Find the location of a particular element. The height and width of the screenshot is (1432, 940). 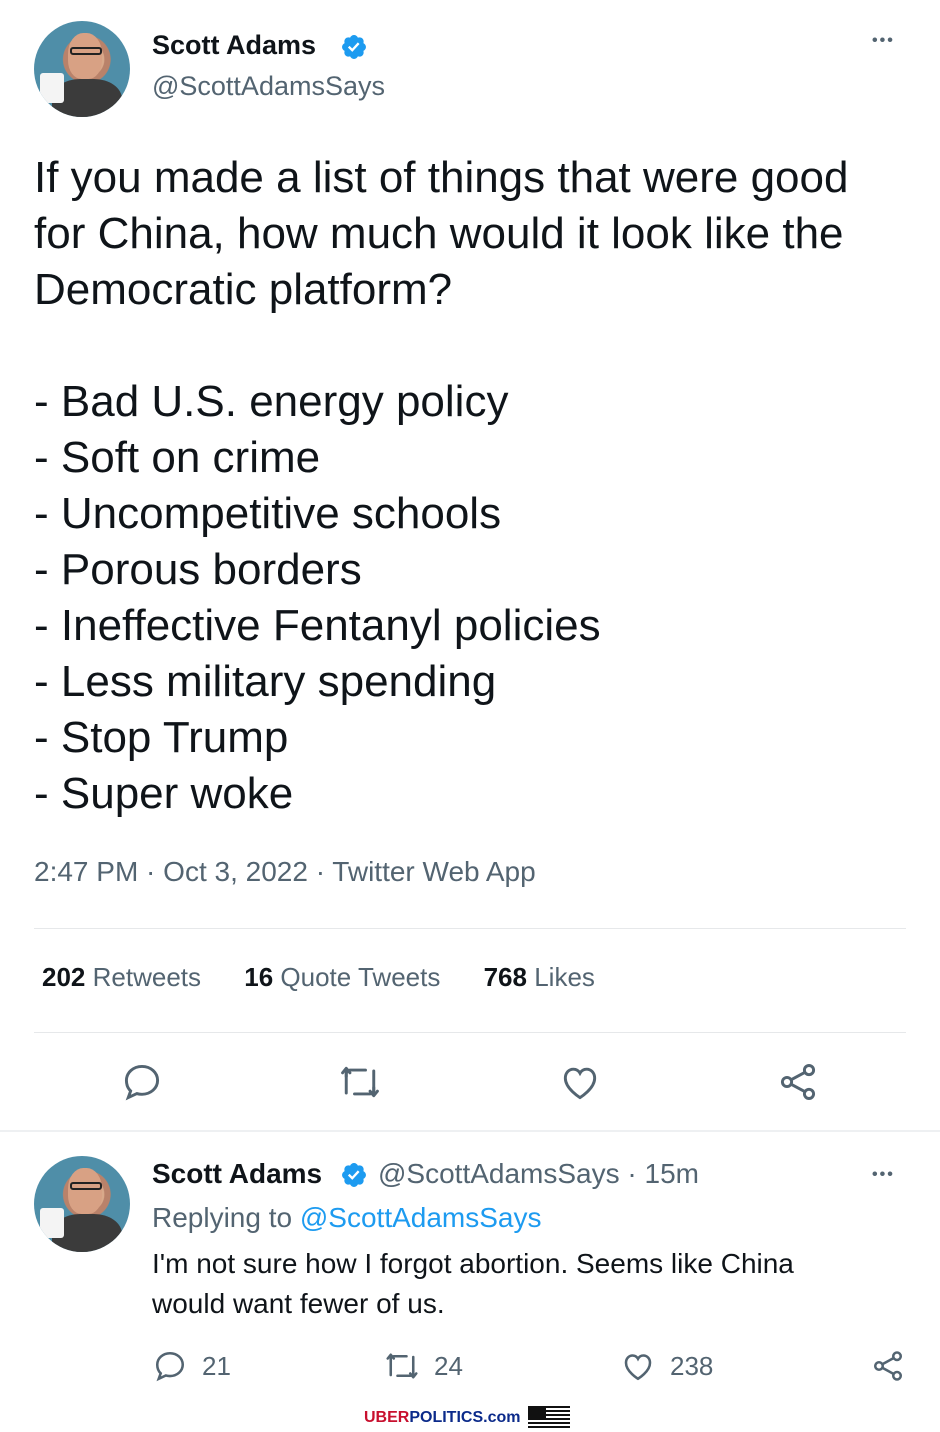

quote-tweets-count: 16 is located at coordinates (259, 977).